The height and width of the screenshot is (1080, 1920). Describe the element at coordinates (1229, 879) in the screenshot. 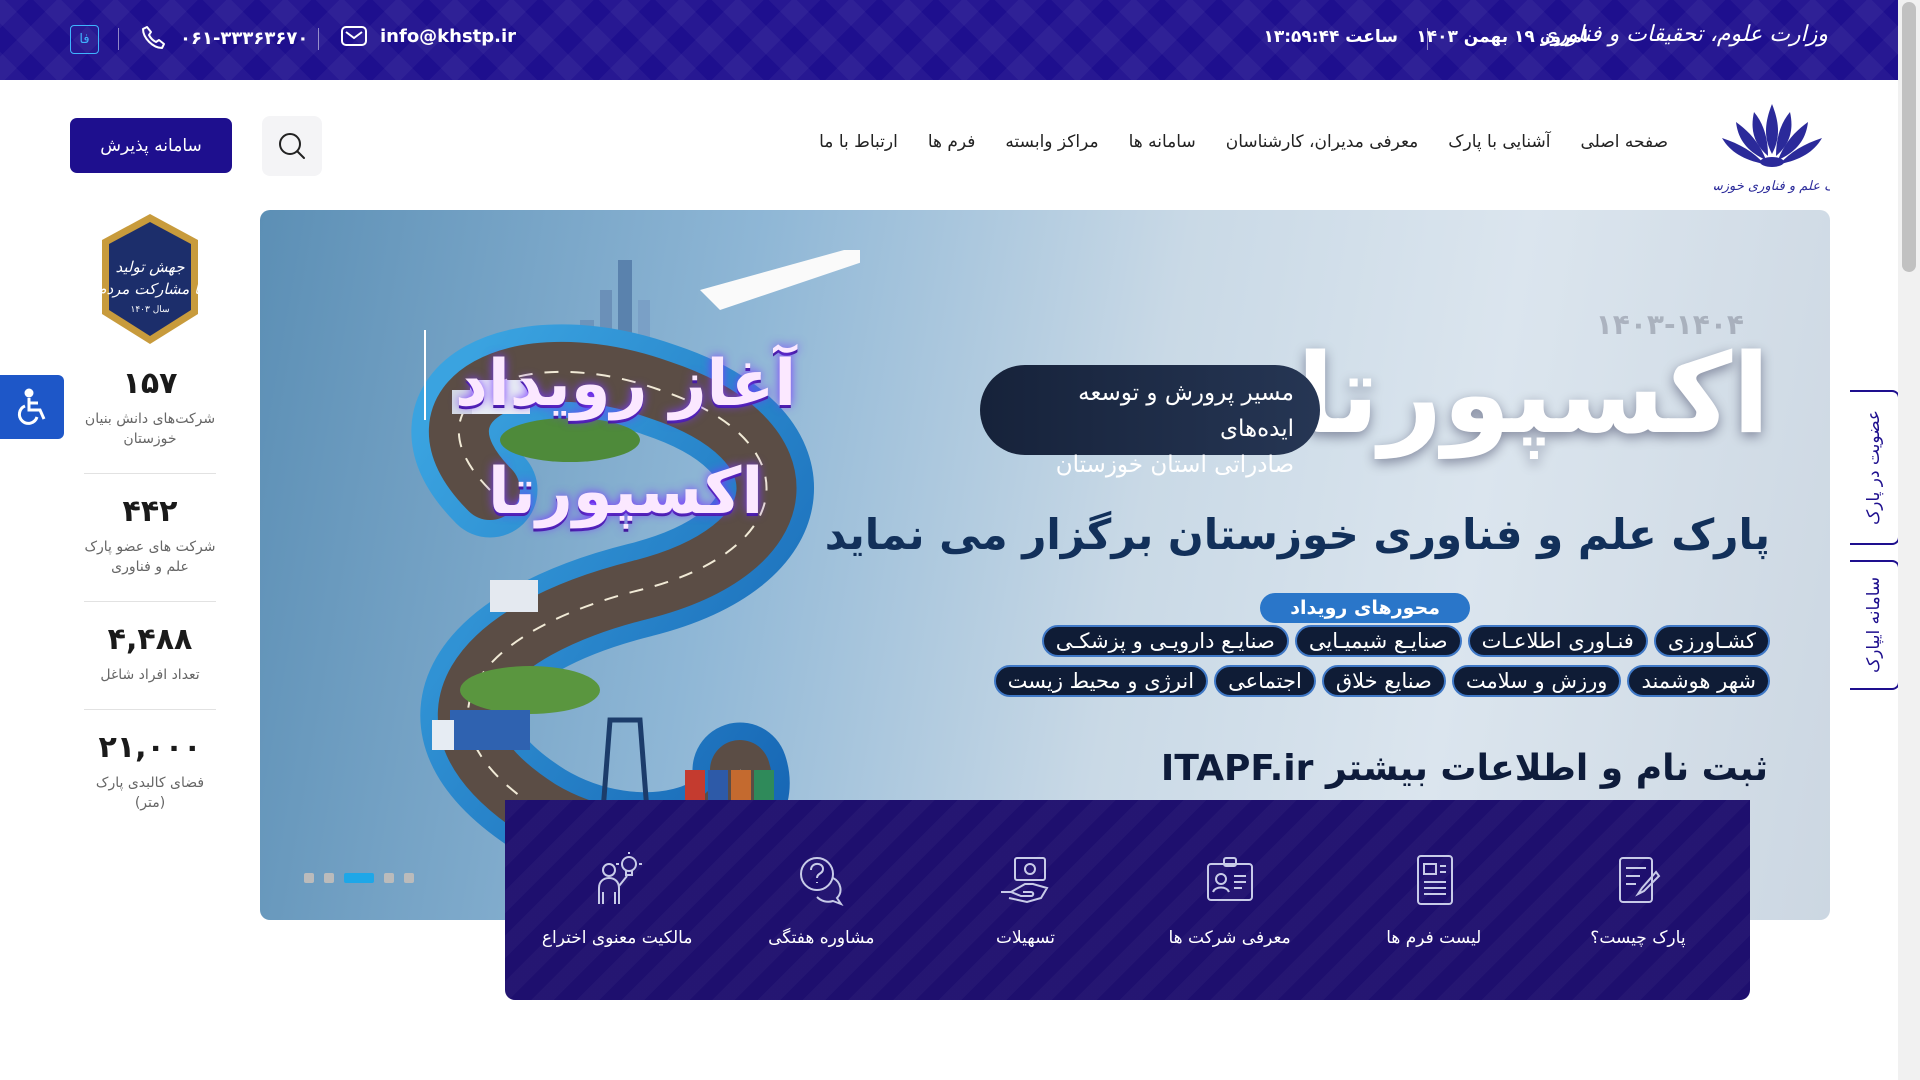

I see `id-card-icon` at that location.